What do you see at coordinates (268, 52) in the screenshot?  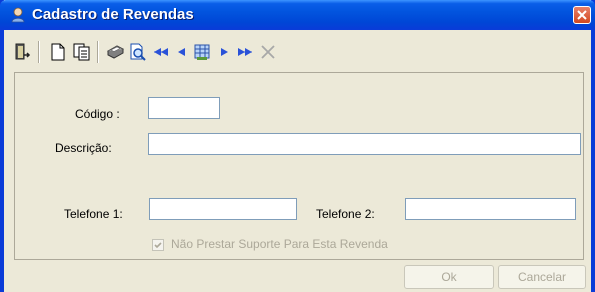 I see `delete-icon` at bounding box center [268, 52].